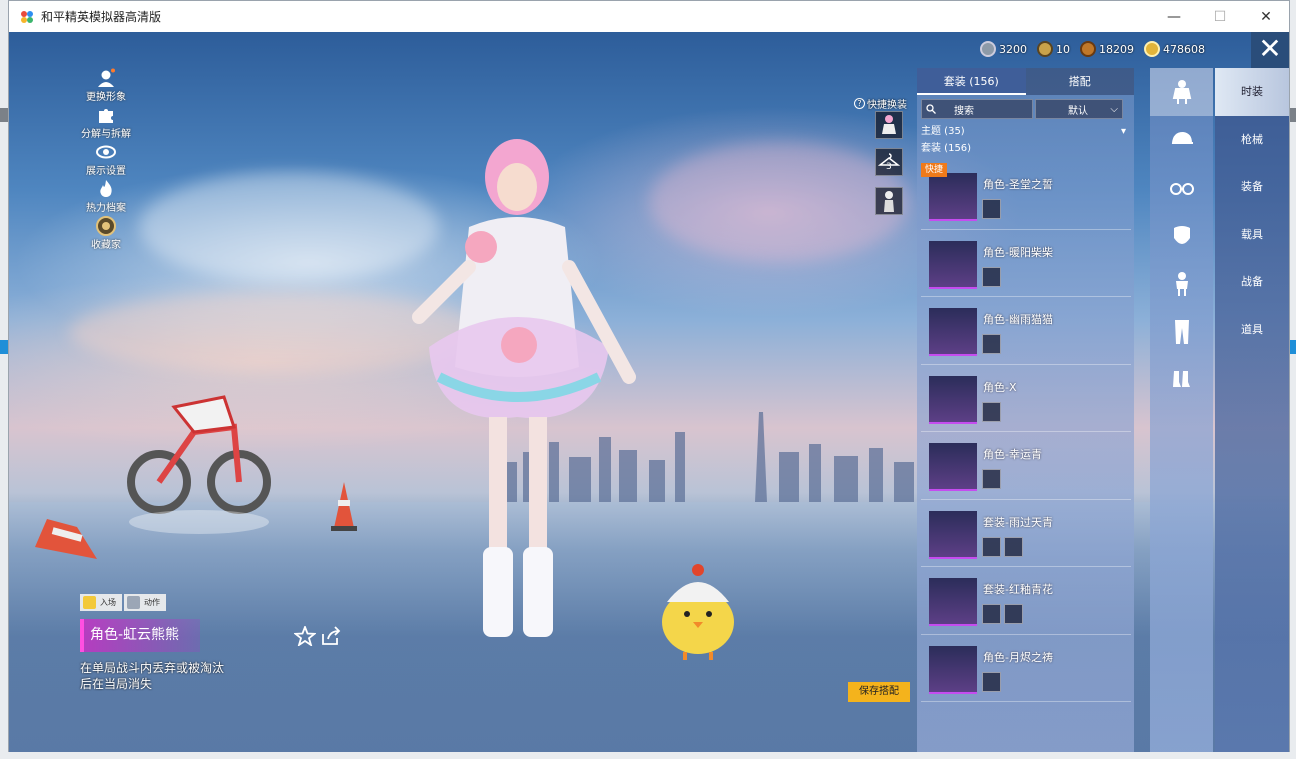 The height and width of the screenshot is (759, 1296). Describe the element at coordinates (1181, 236) in the screenshot. I see `category-face` at that location.